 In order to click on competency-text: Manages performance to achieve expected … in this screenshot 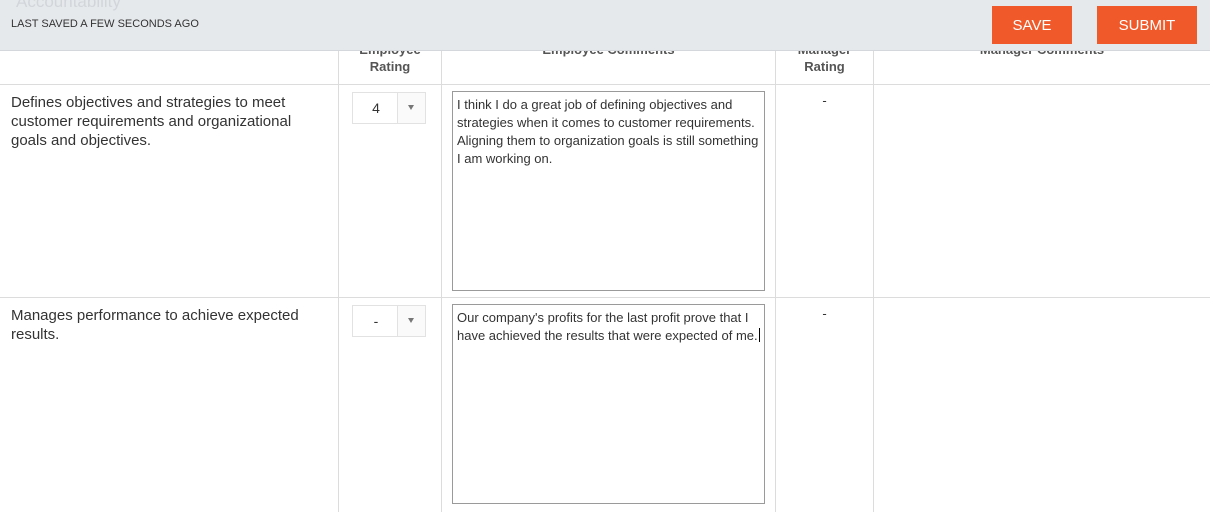, I will do `click(155, 325)`.